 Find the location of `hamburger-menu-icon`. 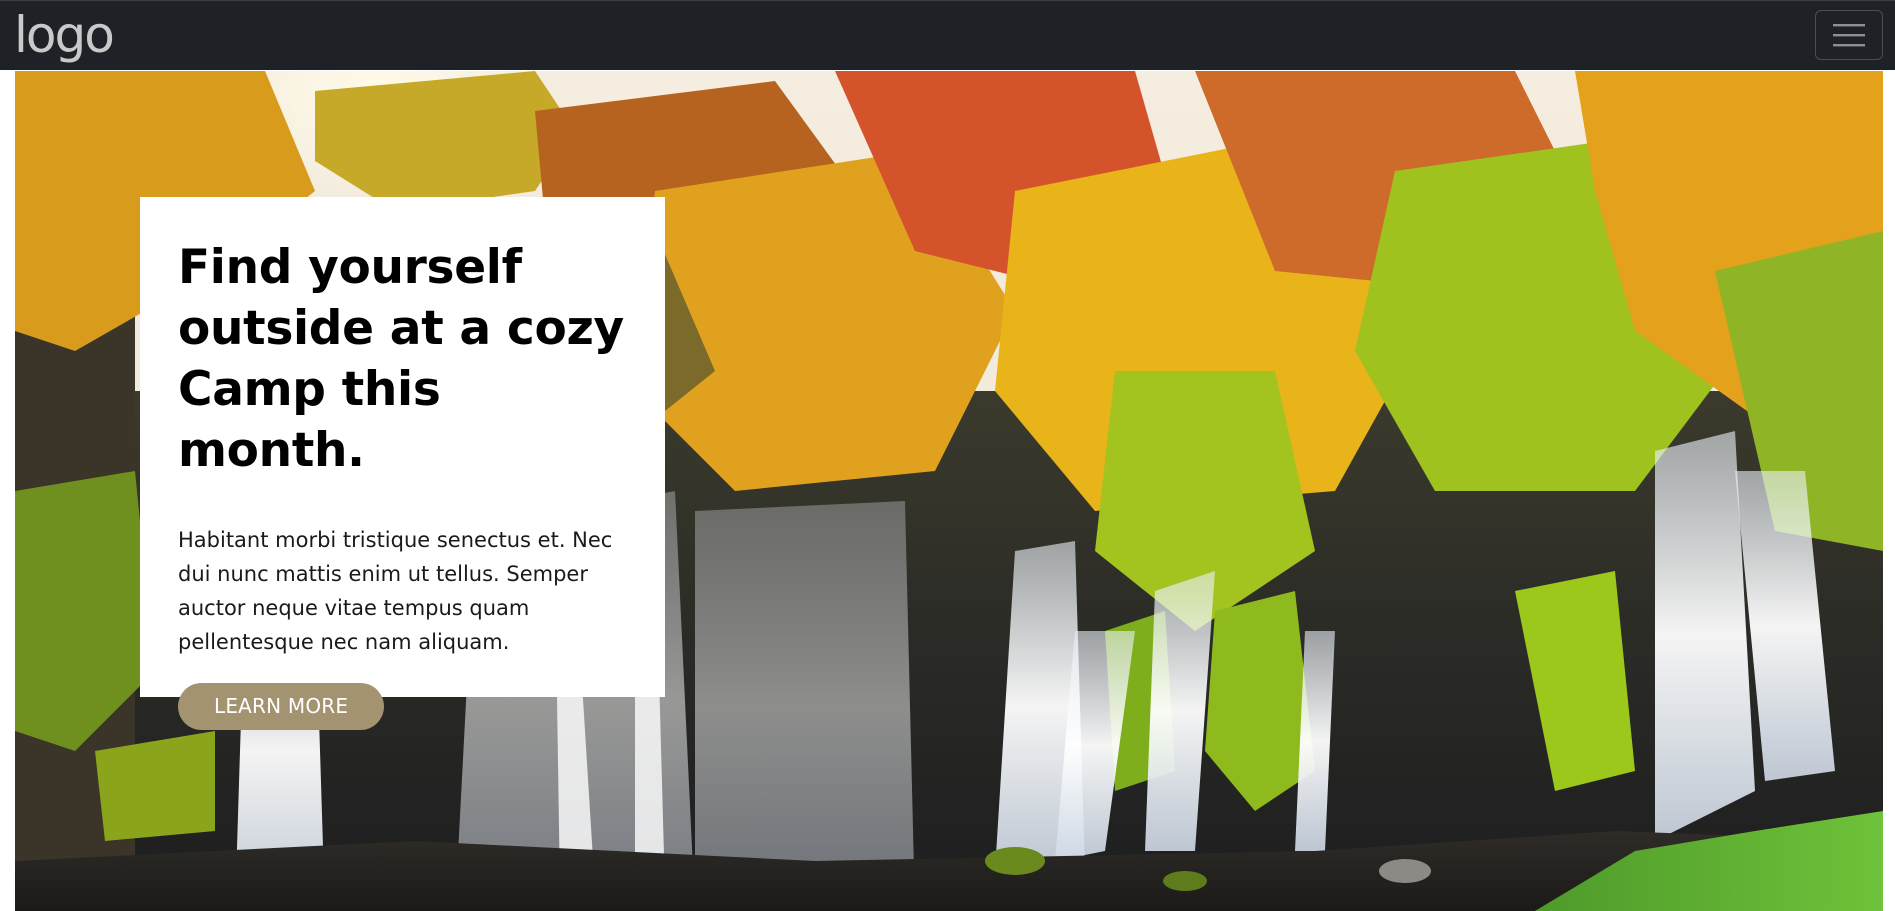

hamburger-menu-icon is located at coordinates (1849, 35).